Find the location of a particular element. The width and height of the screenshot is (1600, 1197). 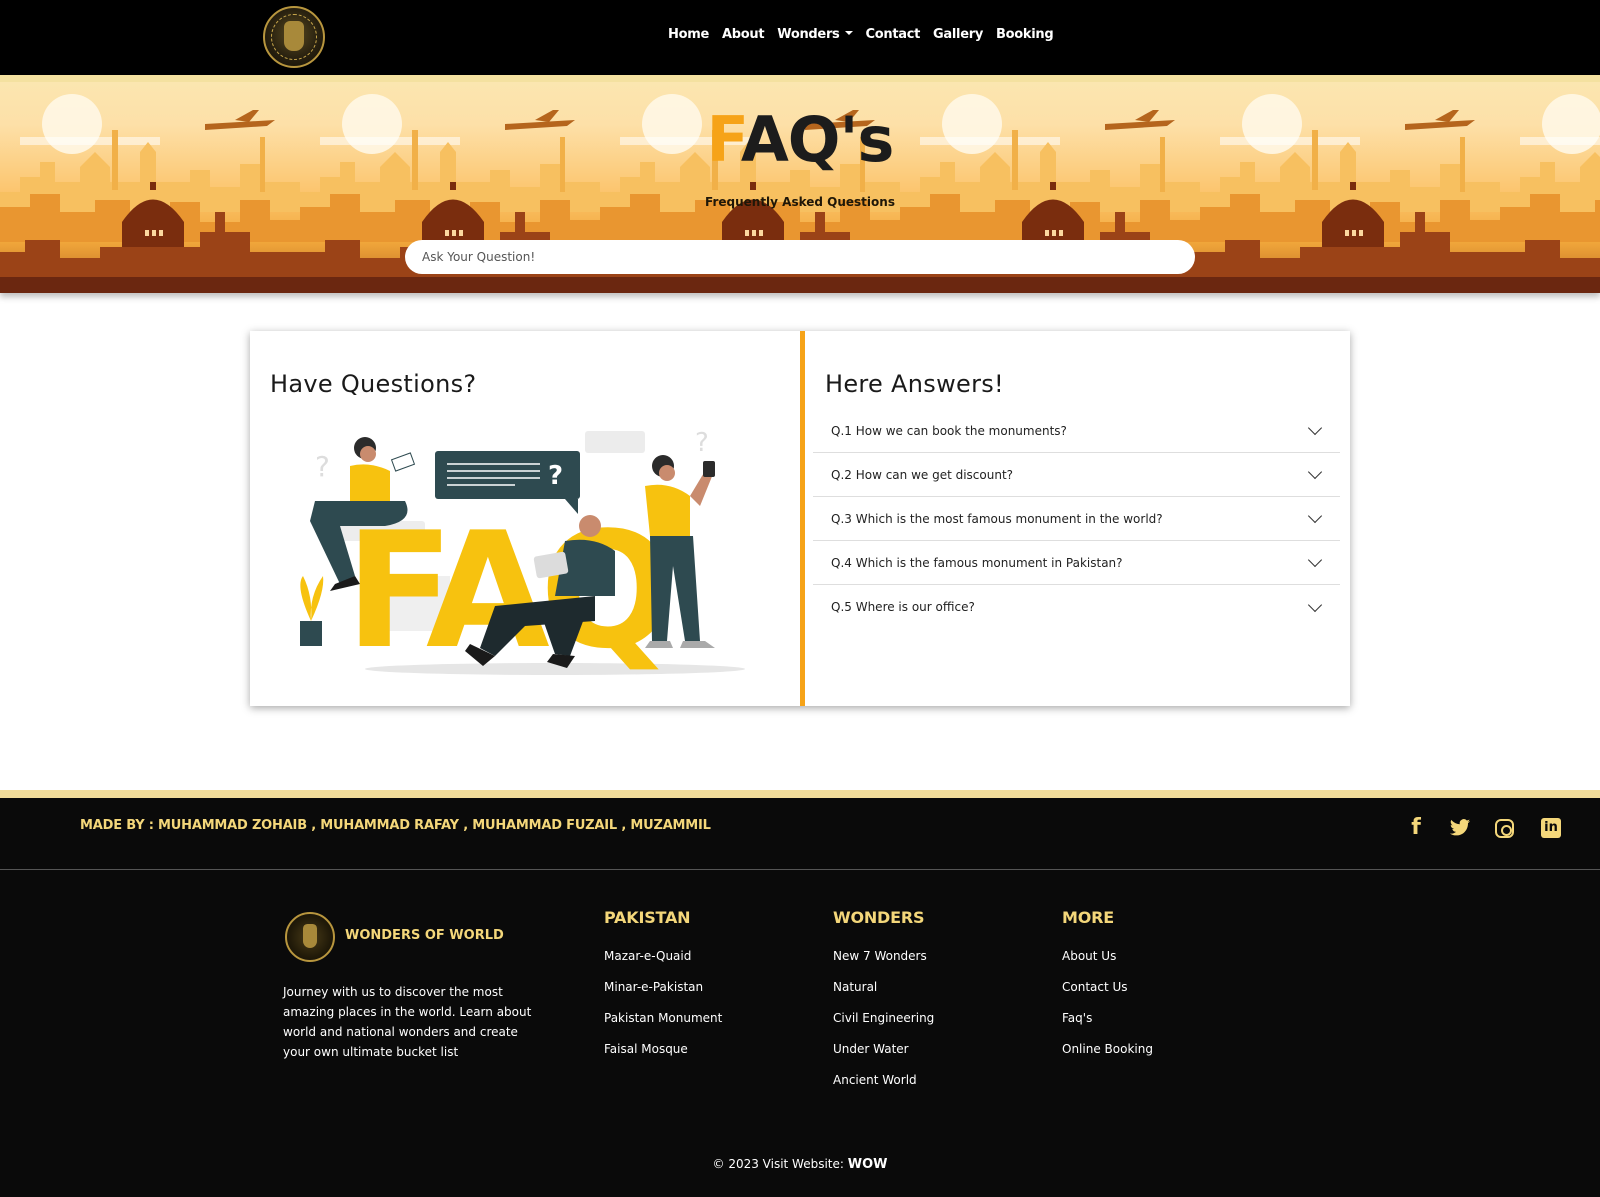

faq-question-text: Q.2 How can we get discount? is located at coordinates (922, 474).